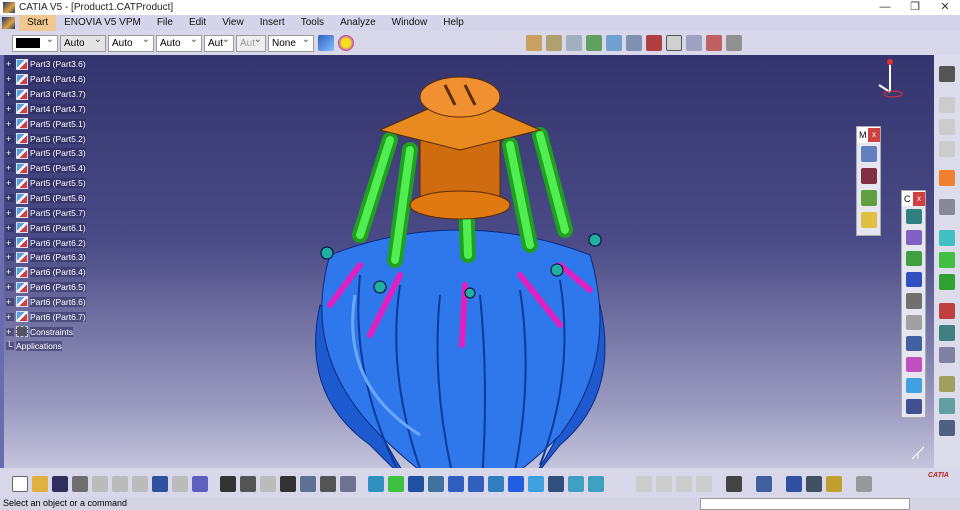 The image size is (960, 510). What do you see at coordinates (694, 43) in the screenshot?
I see `multi-instantiation-icon` at bounding box center [694, 43].